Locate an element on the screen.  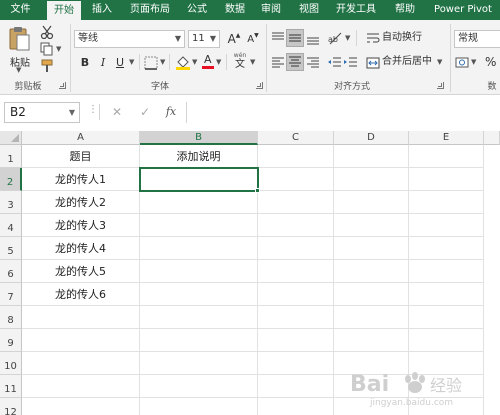
row-header-5: 5 is located at coordinates (11, 248).